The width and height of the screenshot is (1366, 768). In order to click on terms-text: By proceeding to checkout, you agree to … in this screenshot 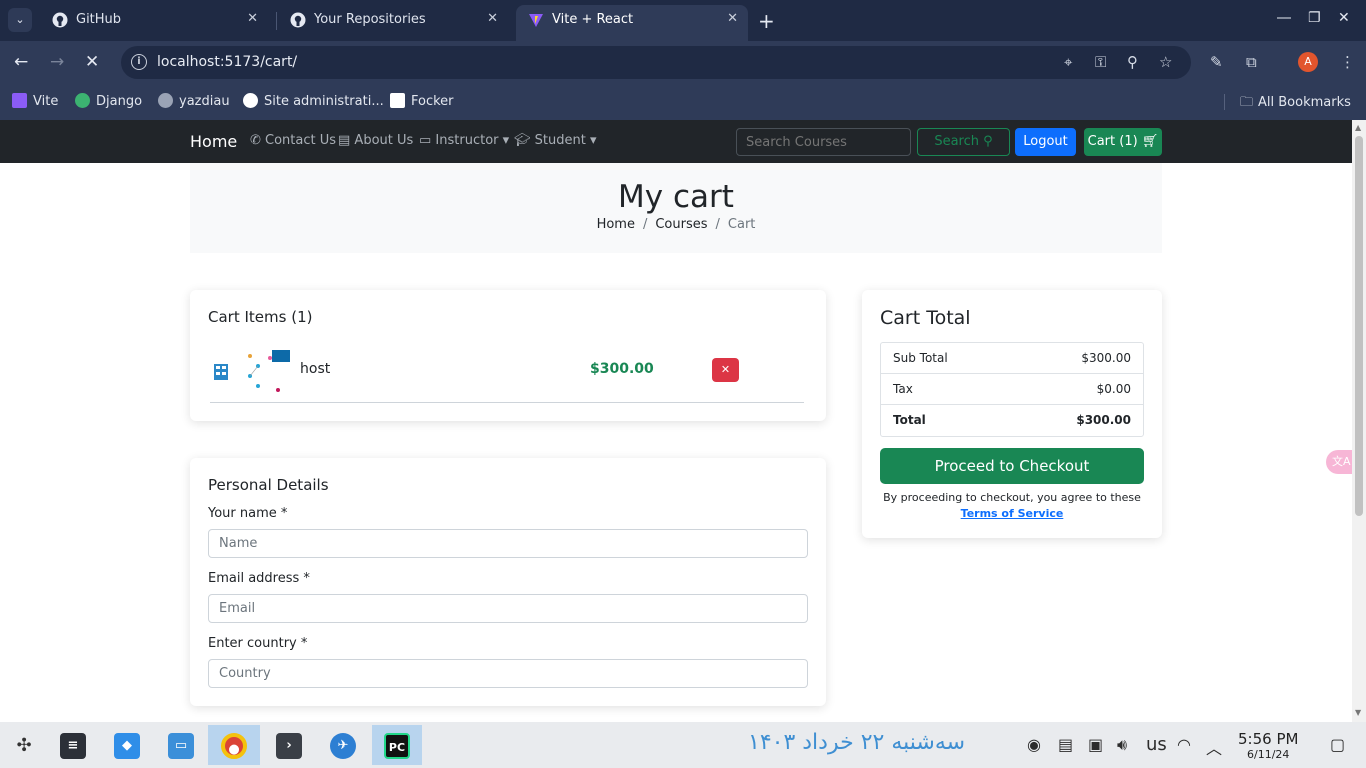, I will do `click(1012, 497)`.